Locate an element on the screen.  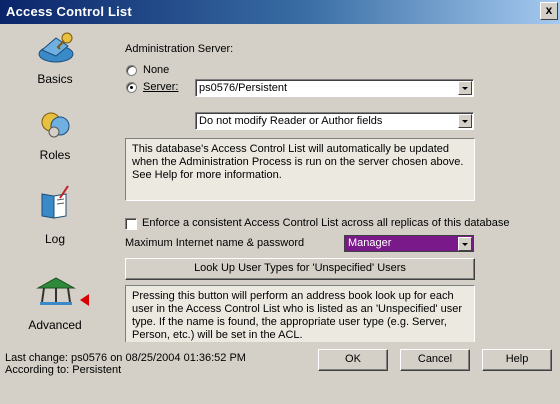
title-bar: Access Control List x is located at coordinates (280, 12).